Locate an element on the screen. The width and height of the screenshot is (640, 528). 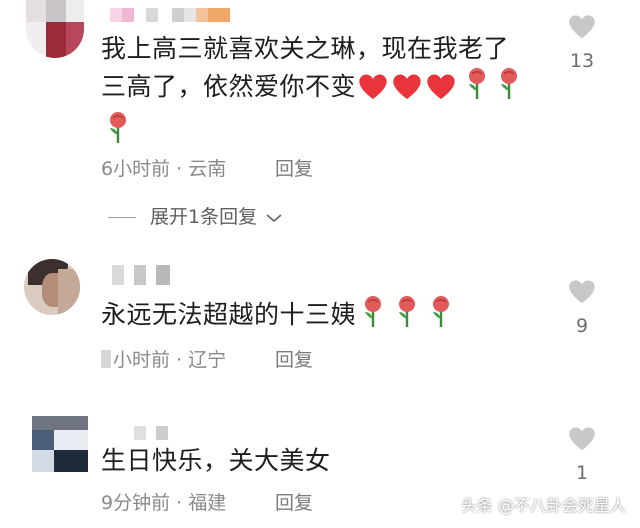
comment-text: 永远无法超越的十三姨 is located at coordinates (321, 317).